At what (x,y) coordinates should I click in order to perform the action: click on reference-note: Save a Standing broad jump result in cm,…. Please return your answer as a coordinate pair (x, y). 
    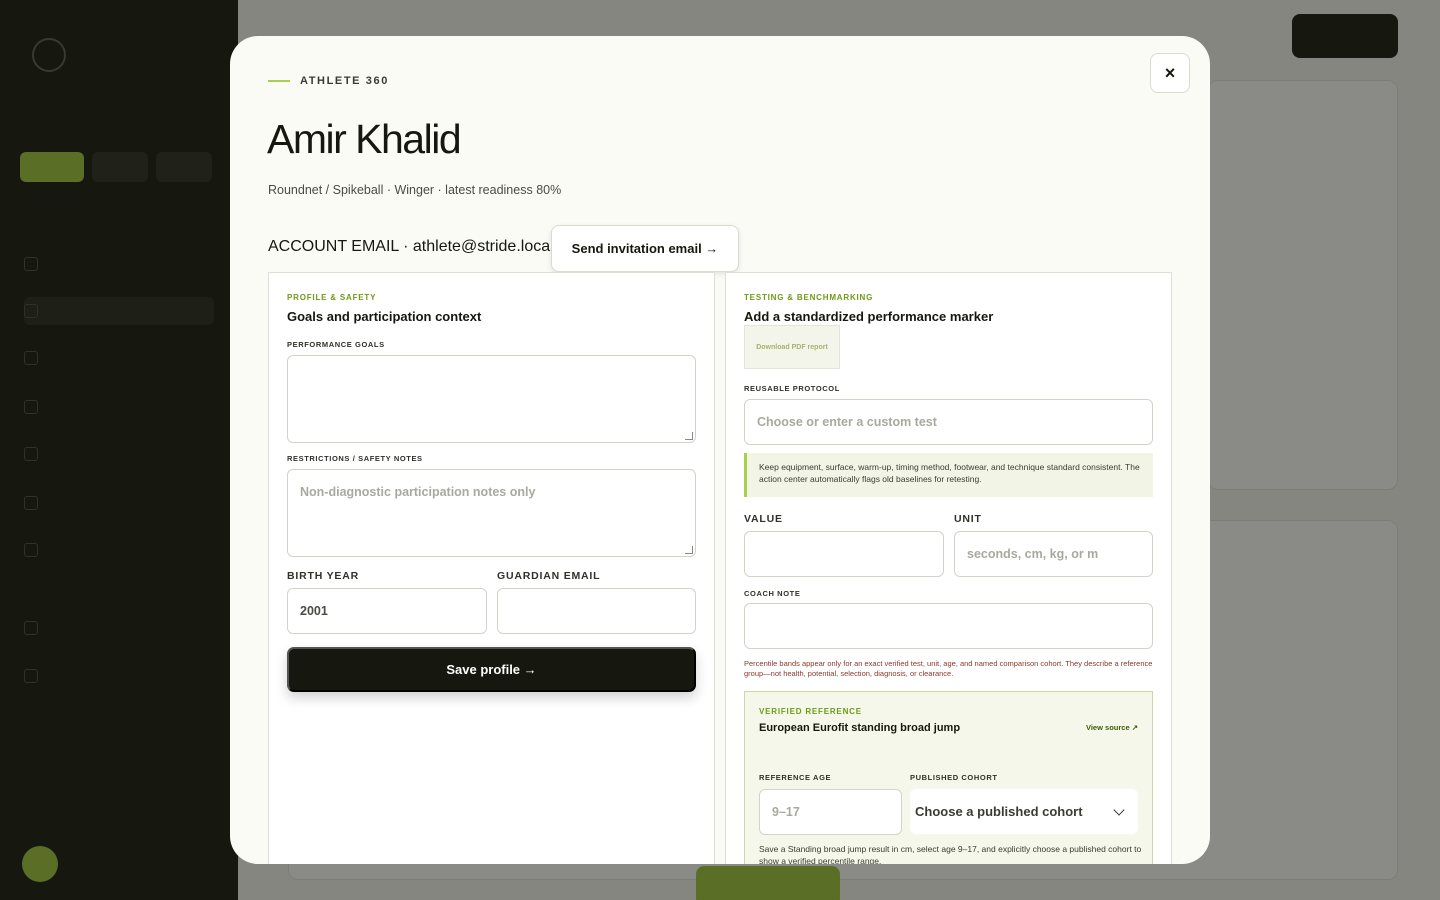
    Looking at the image, I should click on (950, 854).